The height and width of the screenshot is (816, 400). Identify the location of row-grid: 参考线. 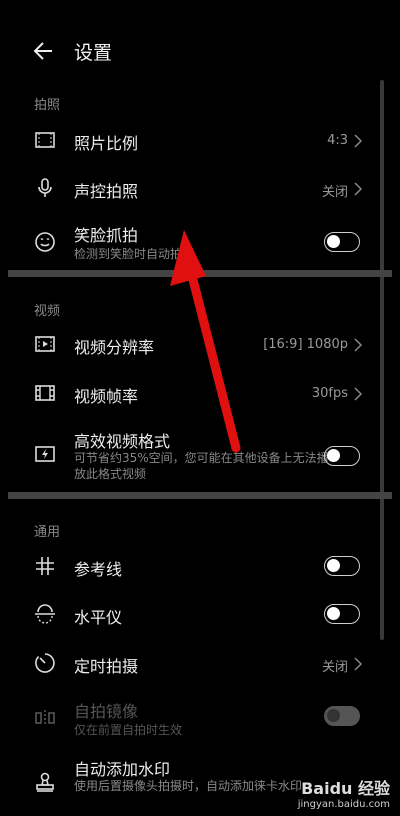
(190, 566).